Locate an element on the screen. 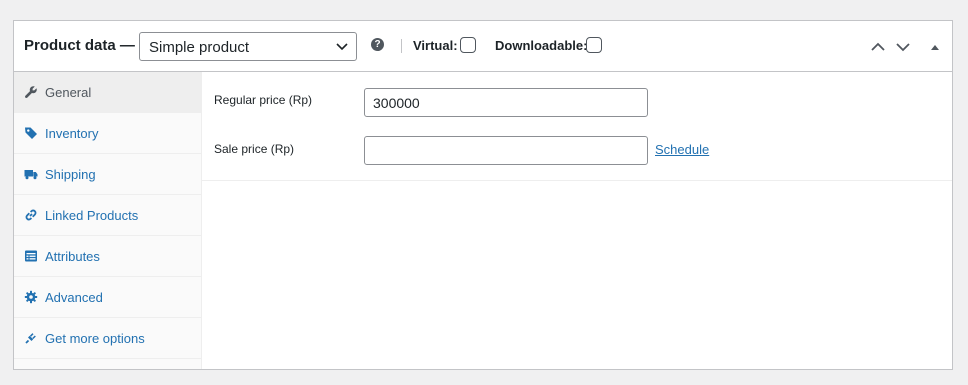 The height and width of the screenshot is (385, 968). regular-price-input: 300000 is located at coordinates (506, 102).